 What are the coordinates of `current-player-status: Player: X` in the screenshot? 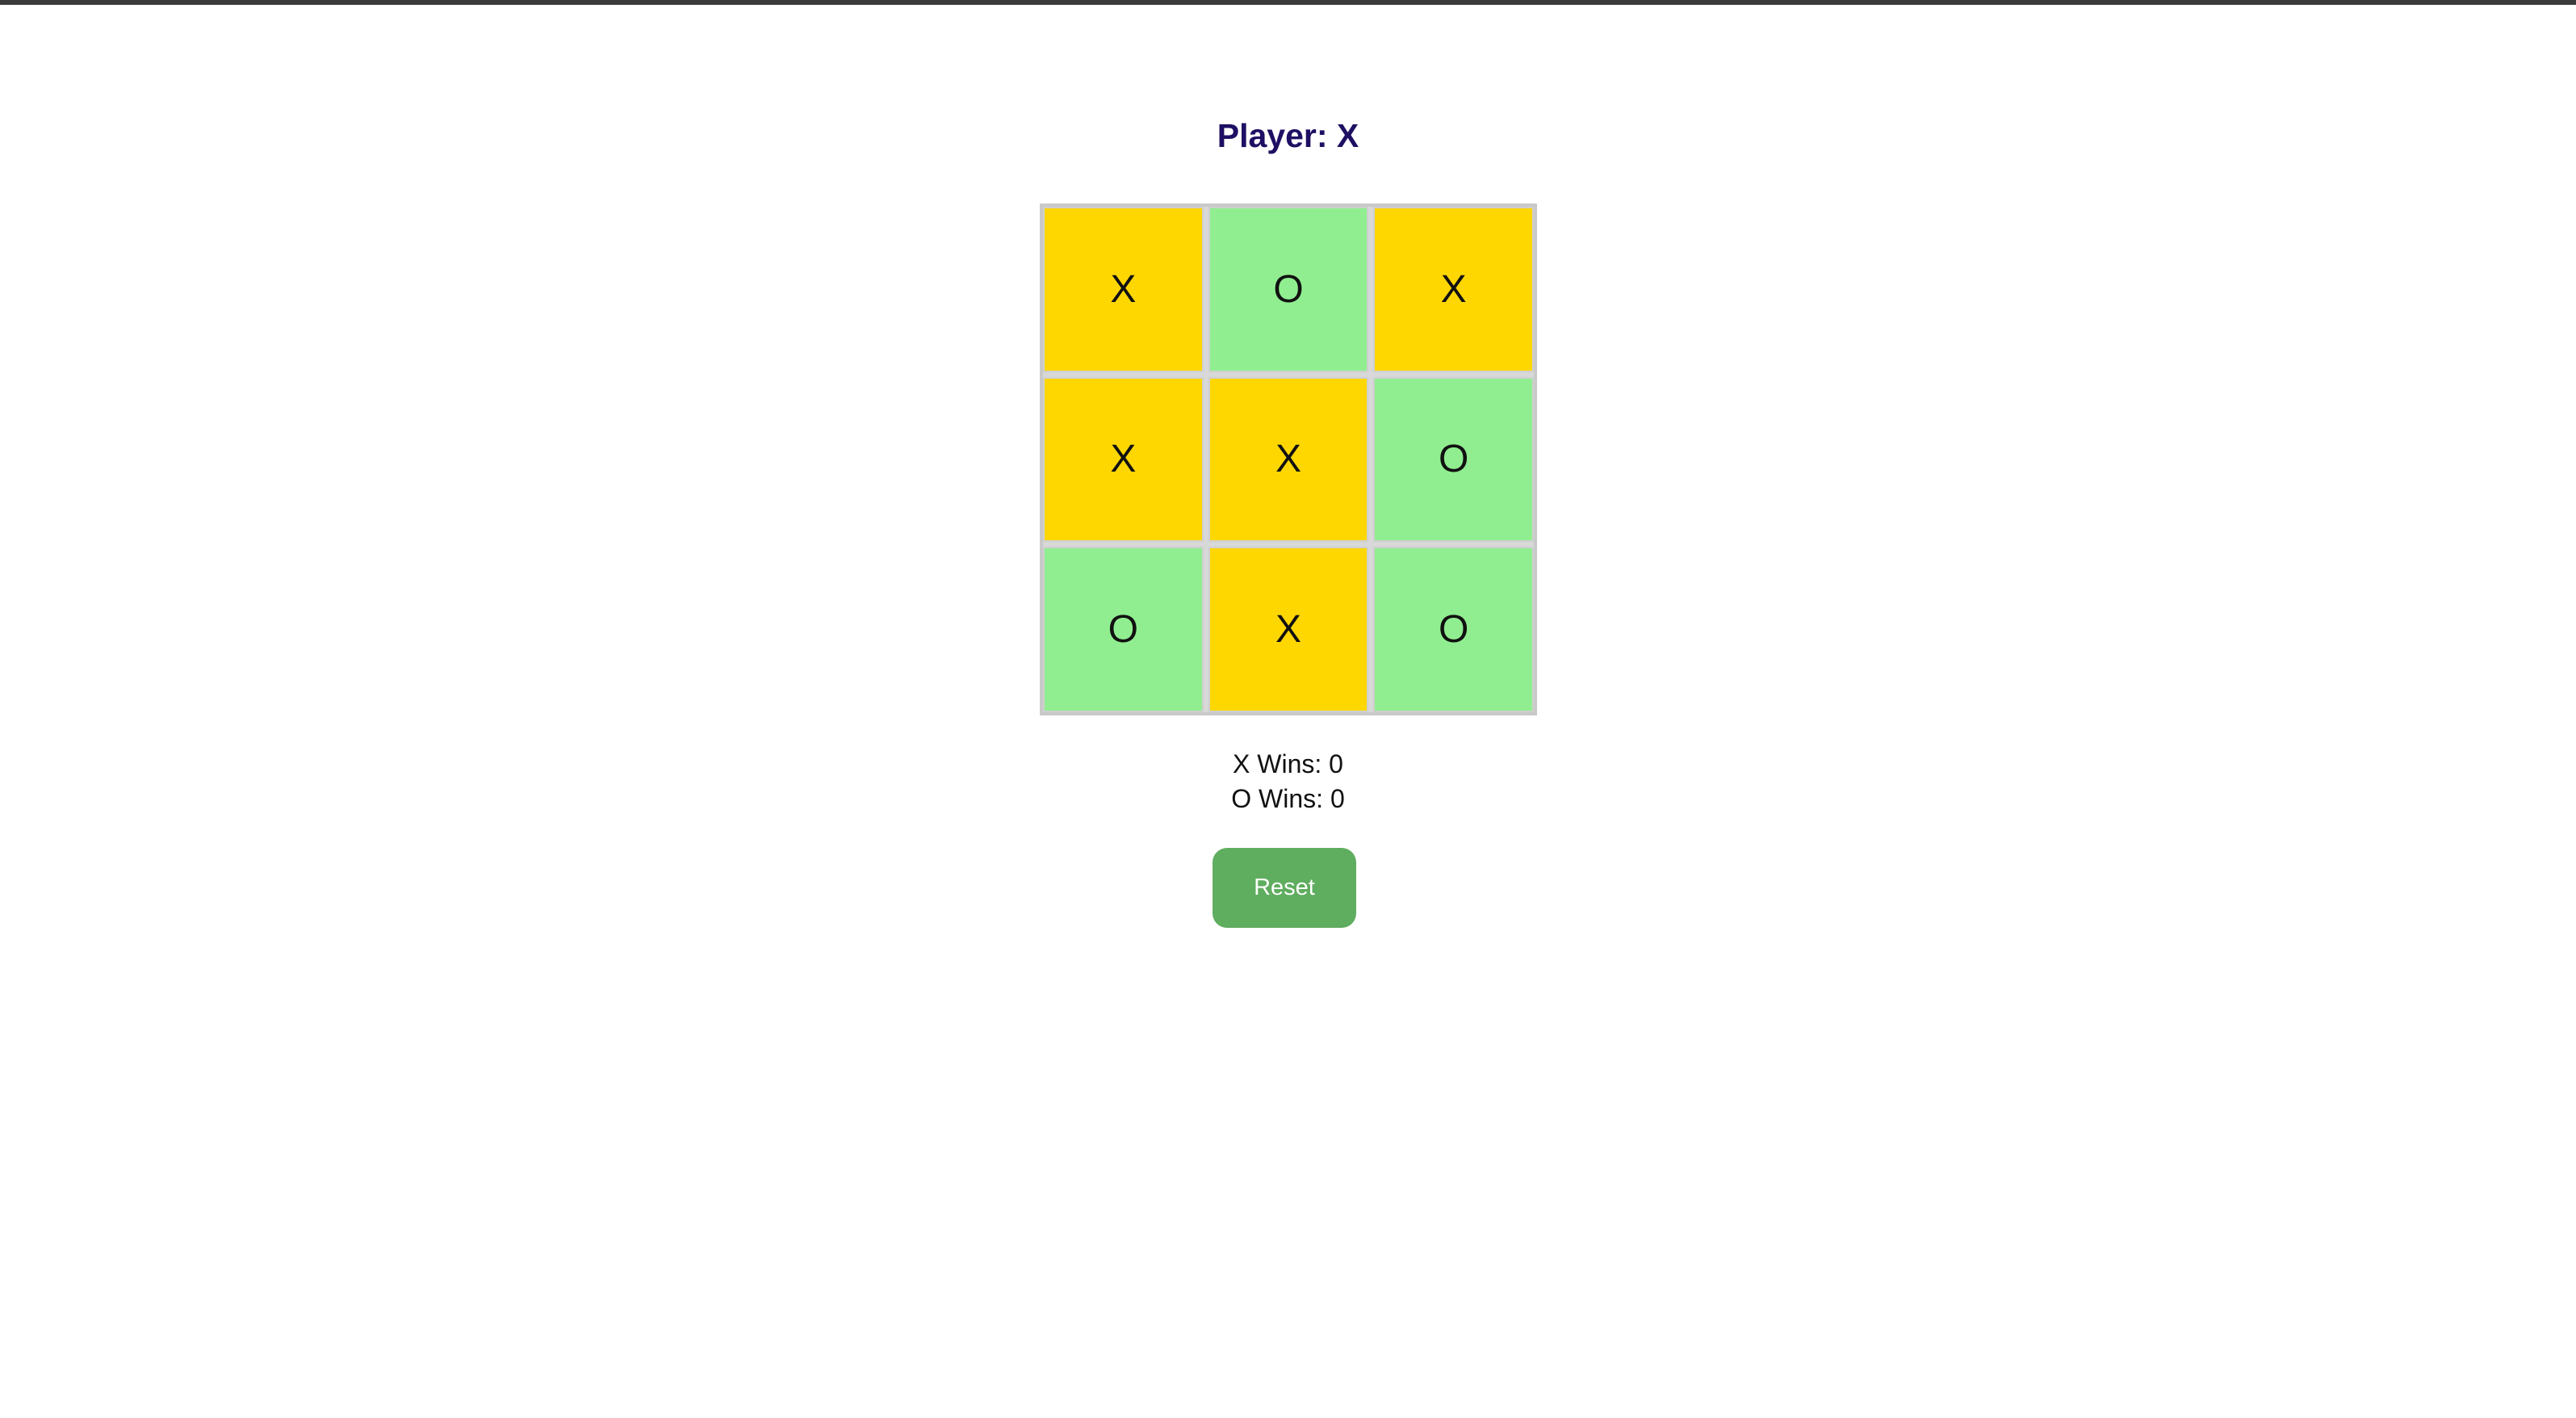 It's located at (1288, 135).